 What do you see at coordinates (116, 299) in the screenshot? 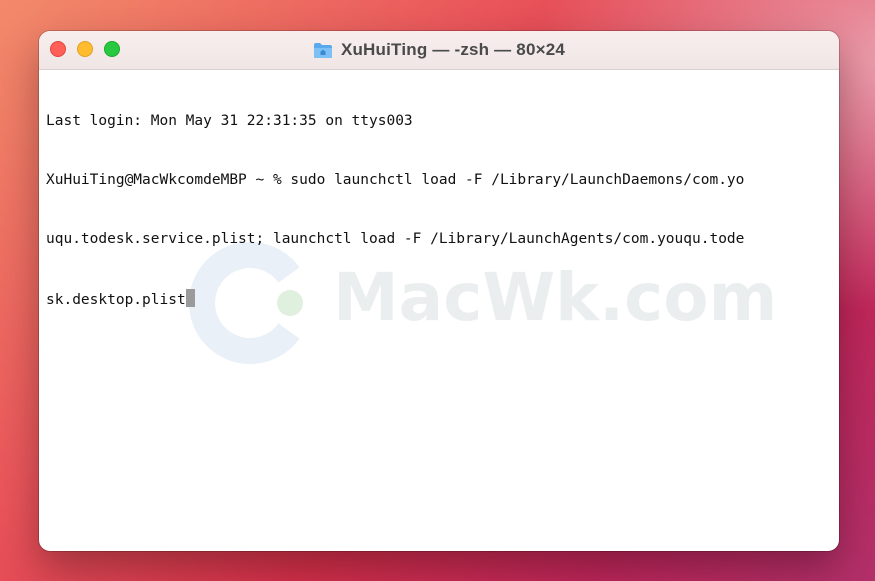
I see `terminal-line-text: sk.desktop.plist` at bounding box center [116, 299].